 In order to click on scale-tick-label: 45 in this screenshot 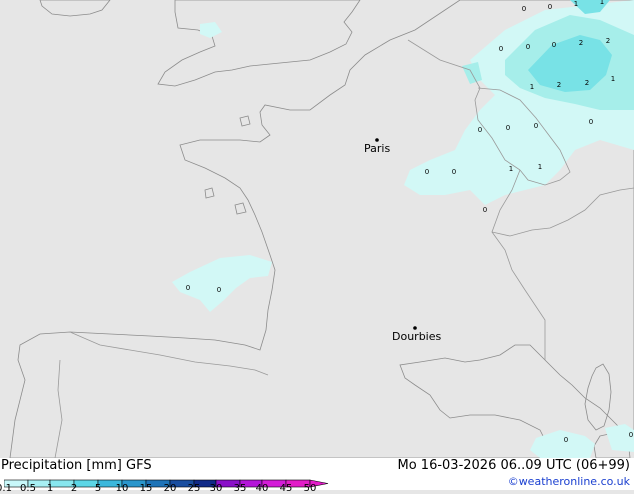, I will do `click(286, 488)`.